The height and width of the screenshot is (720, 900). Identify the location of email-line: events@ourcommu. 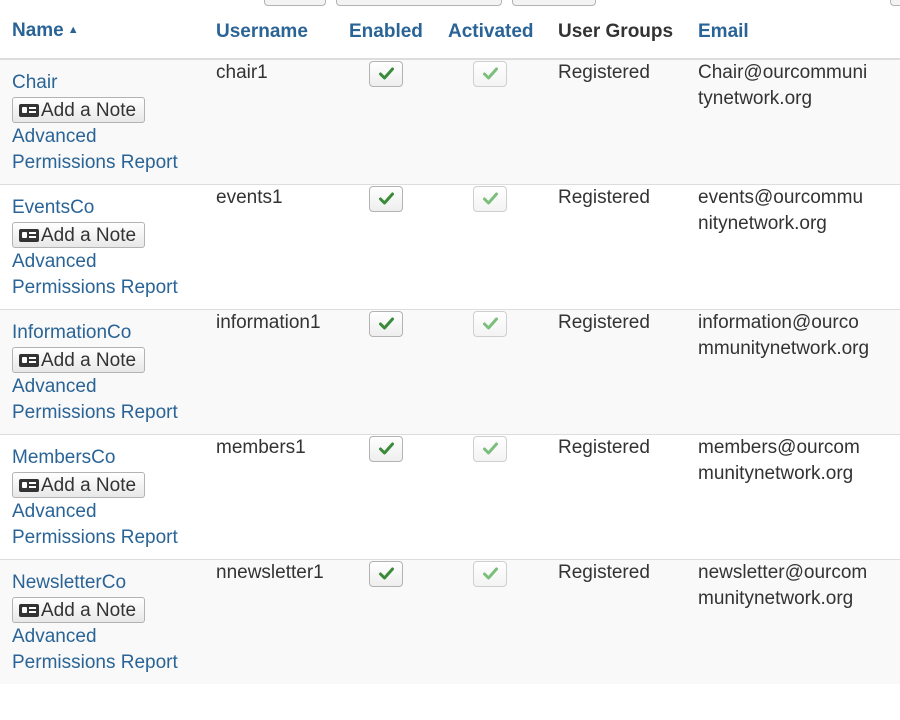
(781, 197).